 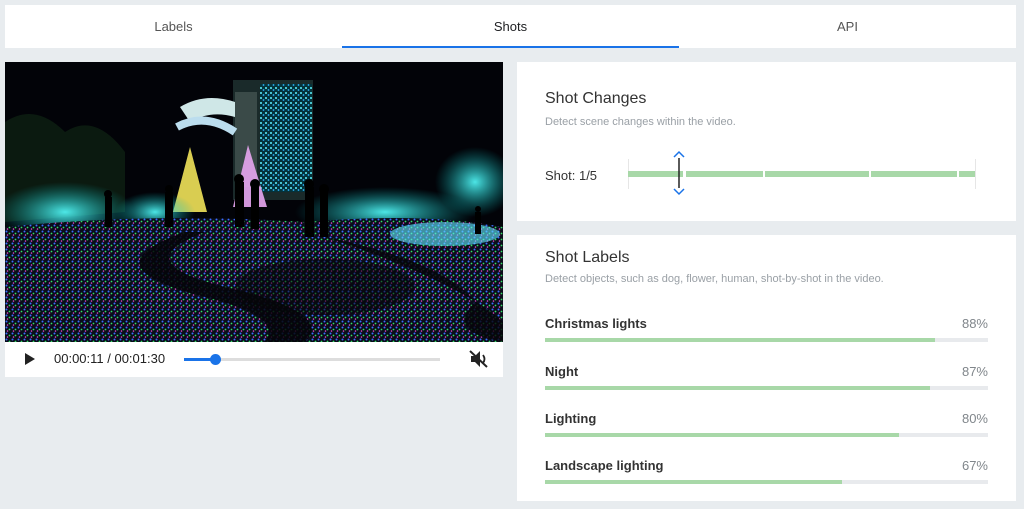 I want to click on timecode: 00:00:11 / 00:01:30, so click(x=110, y=358).